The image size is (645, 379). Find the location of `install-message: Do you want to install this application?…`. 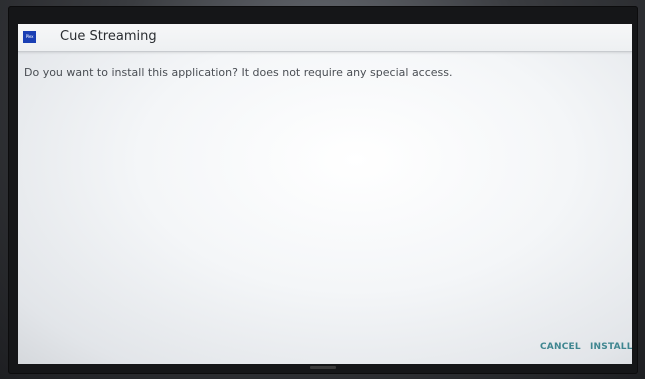

install-message: Do you want to install this application?… is located at coordinates (238, 72).